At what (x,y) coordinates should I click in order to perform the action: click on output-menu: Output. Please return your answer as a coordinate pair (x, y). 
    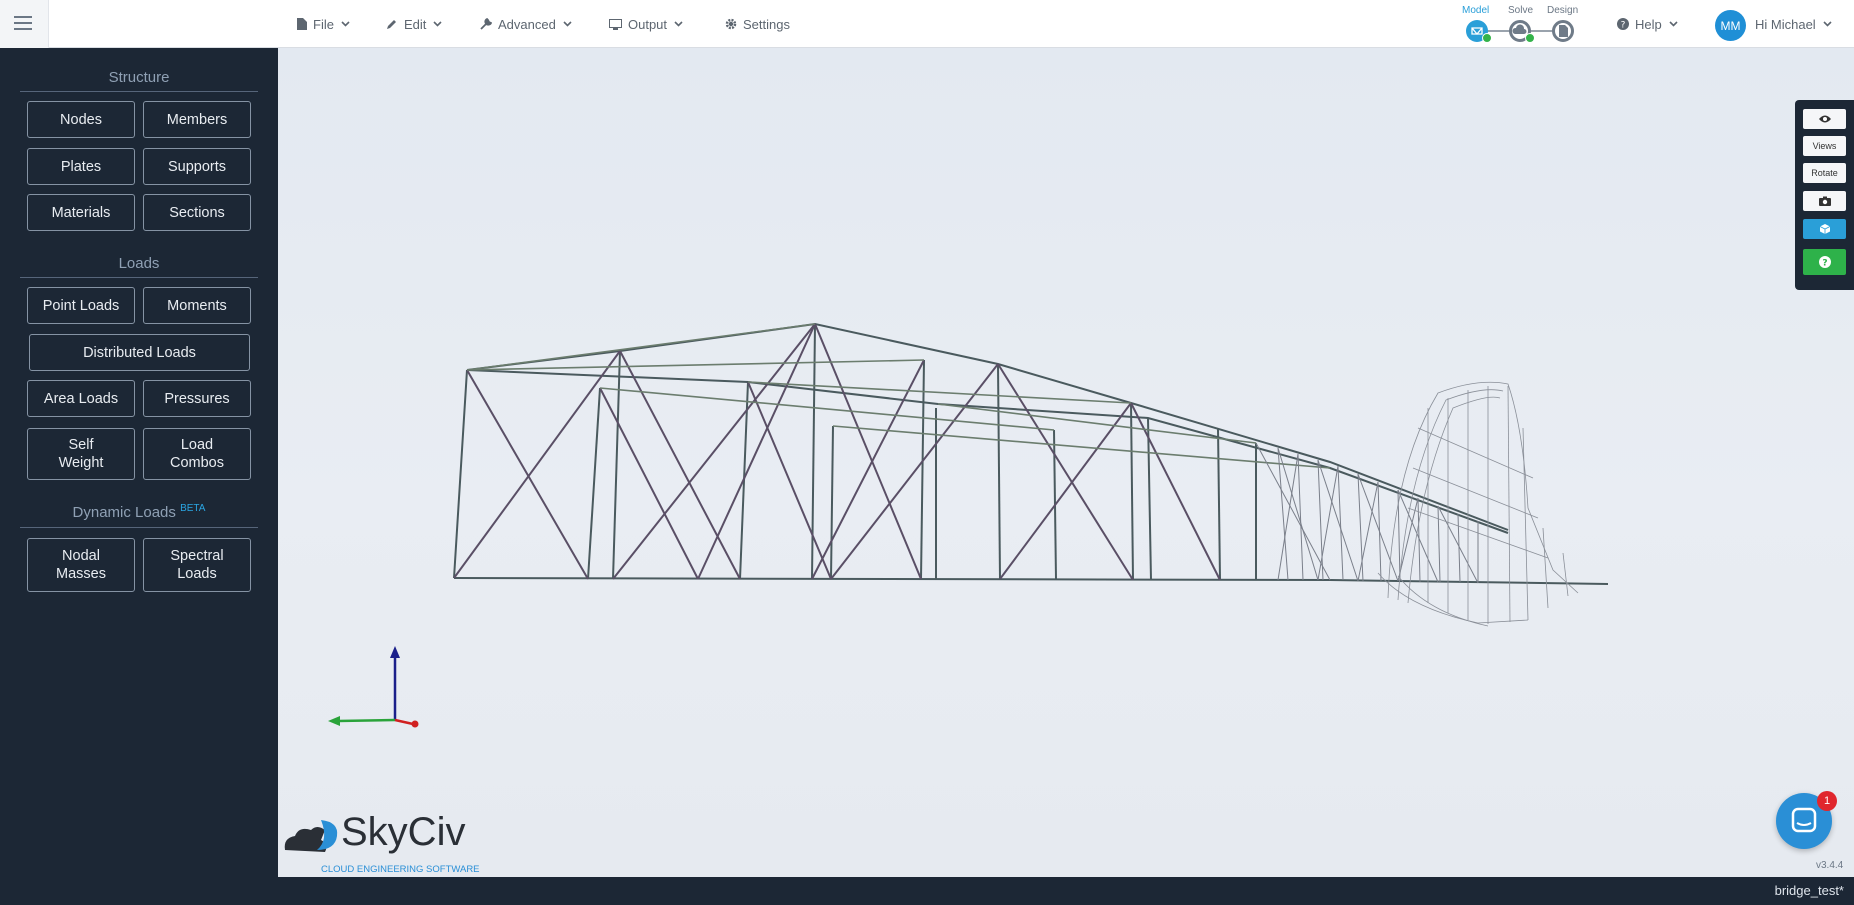
    Looking at the image, I should click on (646, 24).